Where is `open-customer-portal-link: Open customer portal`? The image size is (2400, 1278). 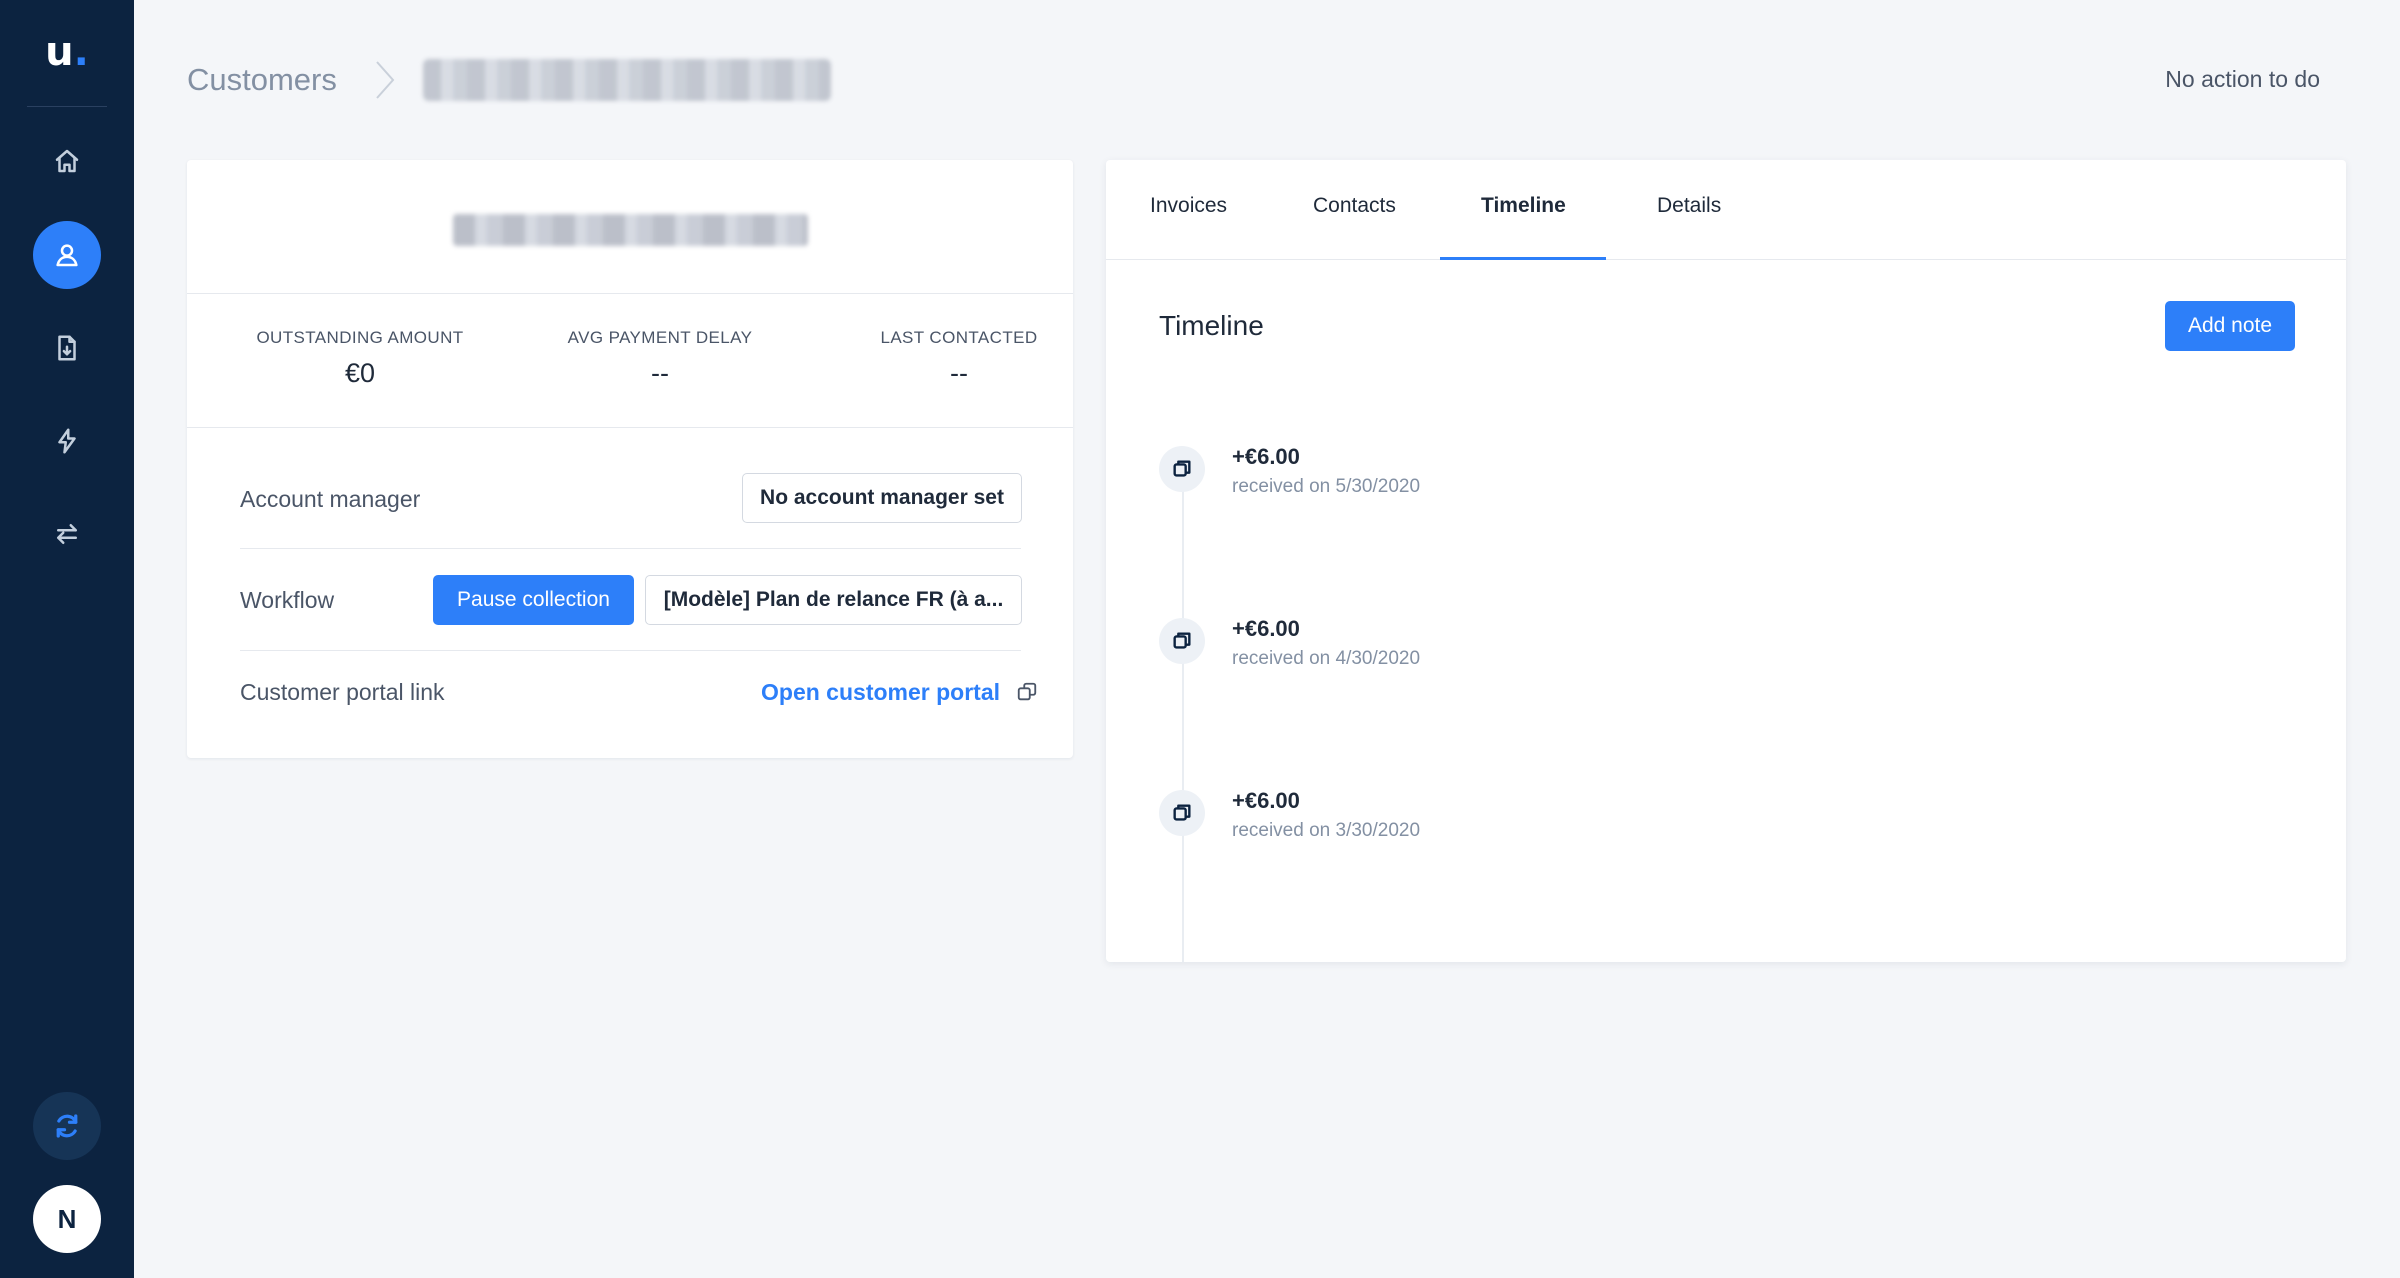 open-customer-portal-link: Open customer portal is located at coordinates (899, 692).